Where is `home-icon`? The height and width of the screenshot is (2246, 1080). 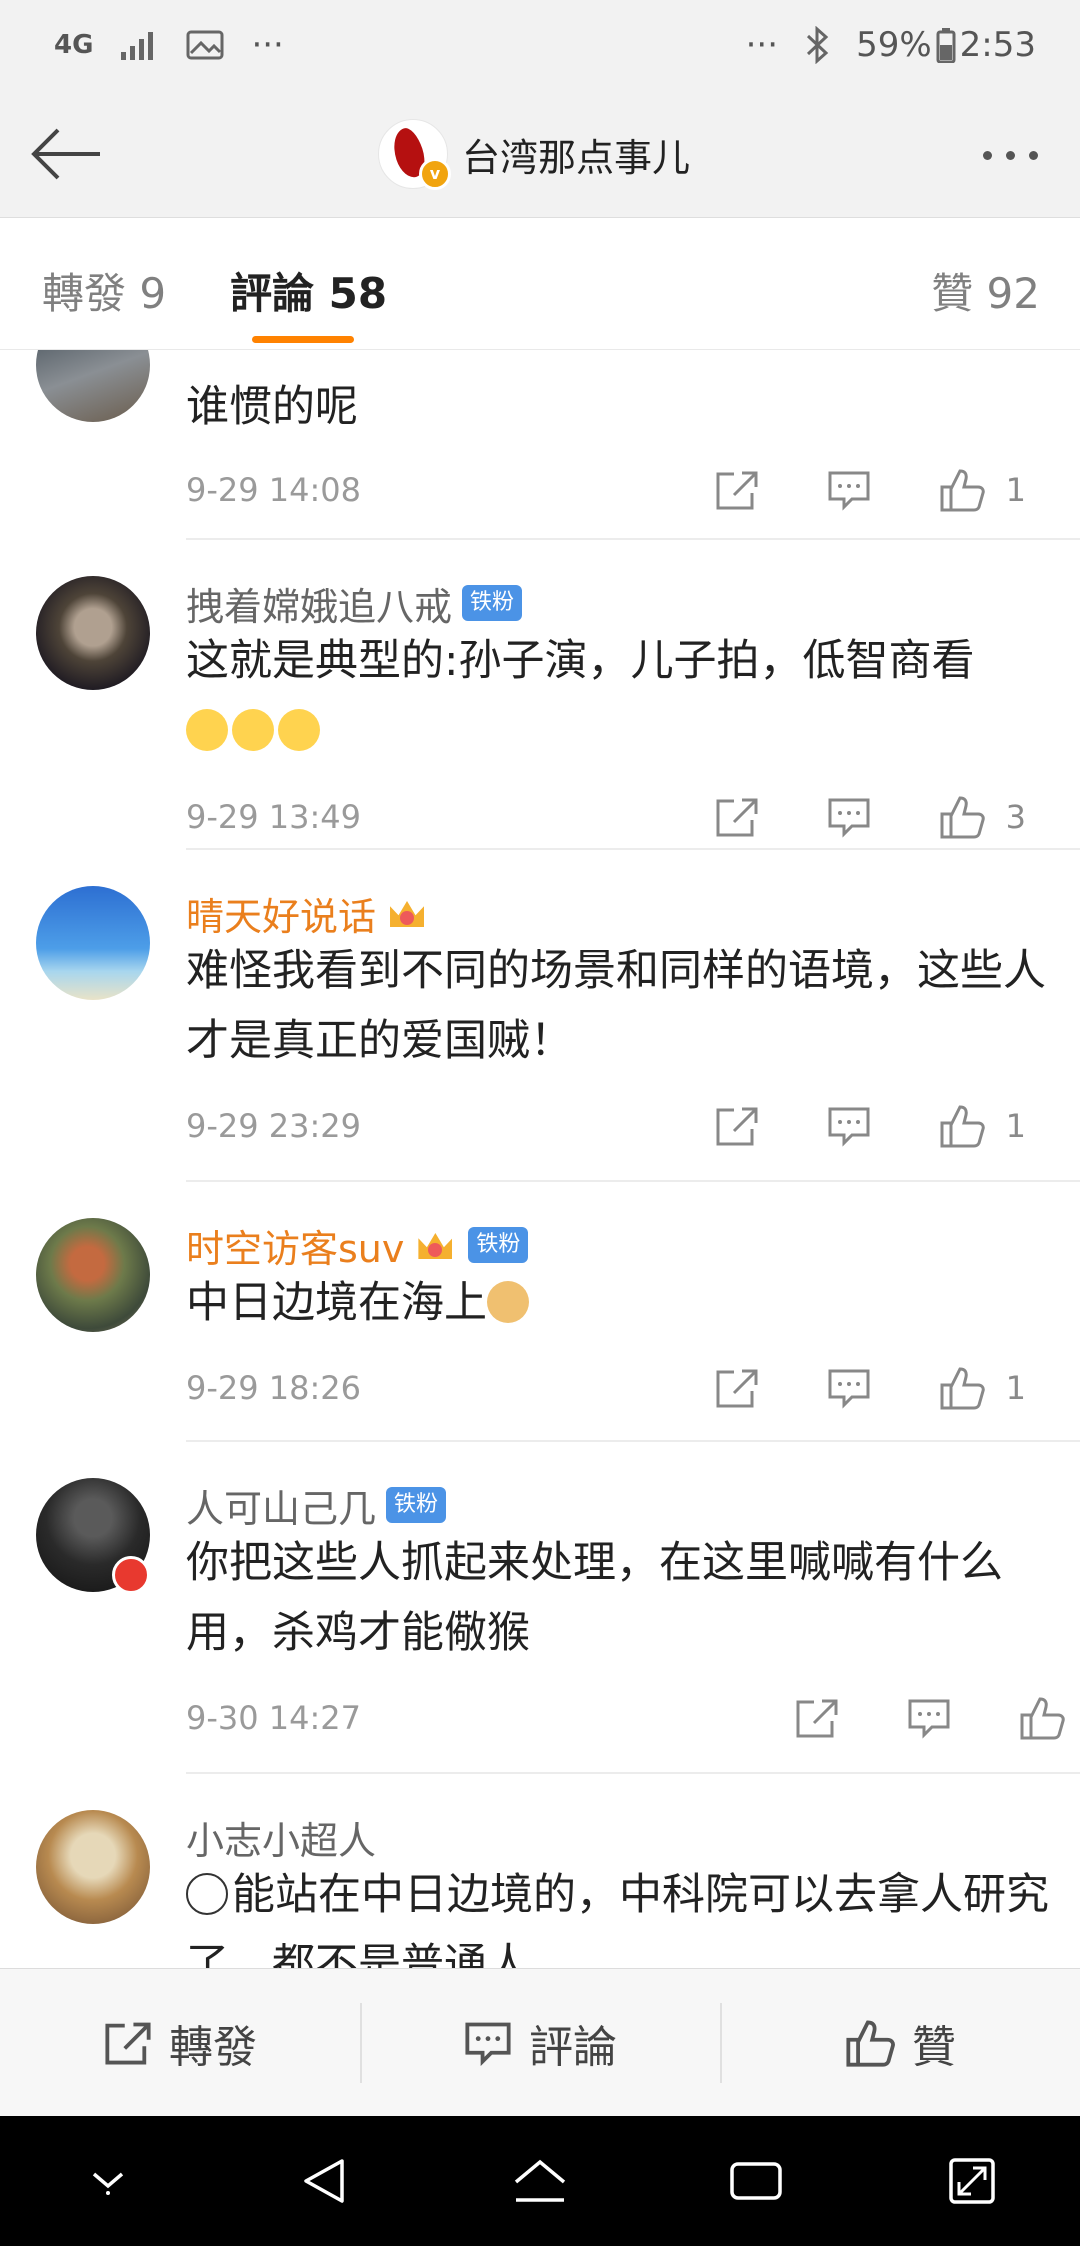
home-icon is located at coordinates (540, 2180).